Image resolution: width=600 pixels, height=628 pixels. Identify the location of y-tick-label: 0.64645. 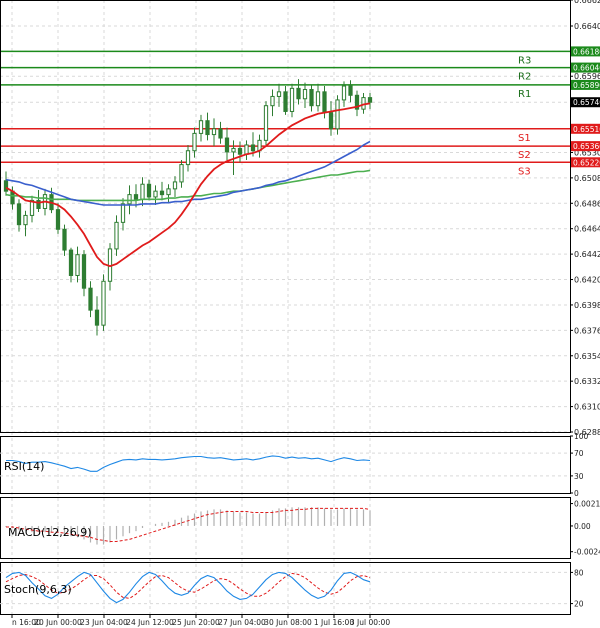
(587, 229).